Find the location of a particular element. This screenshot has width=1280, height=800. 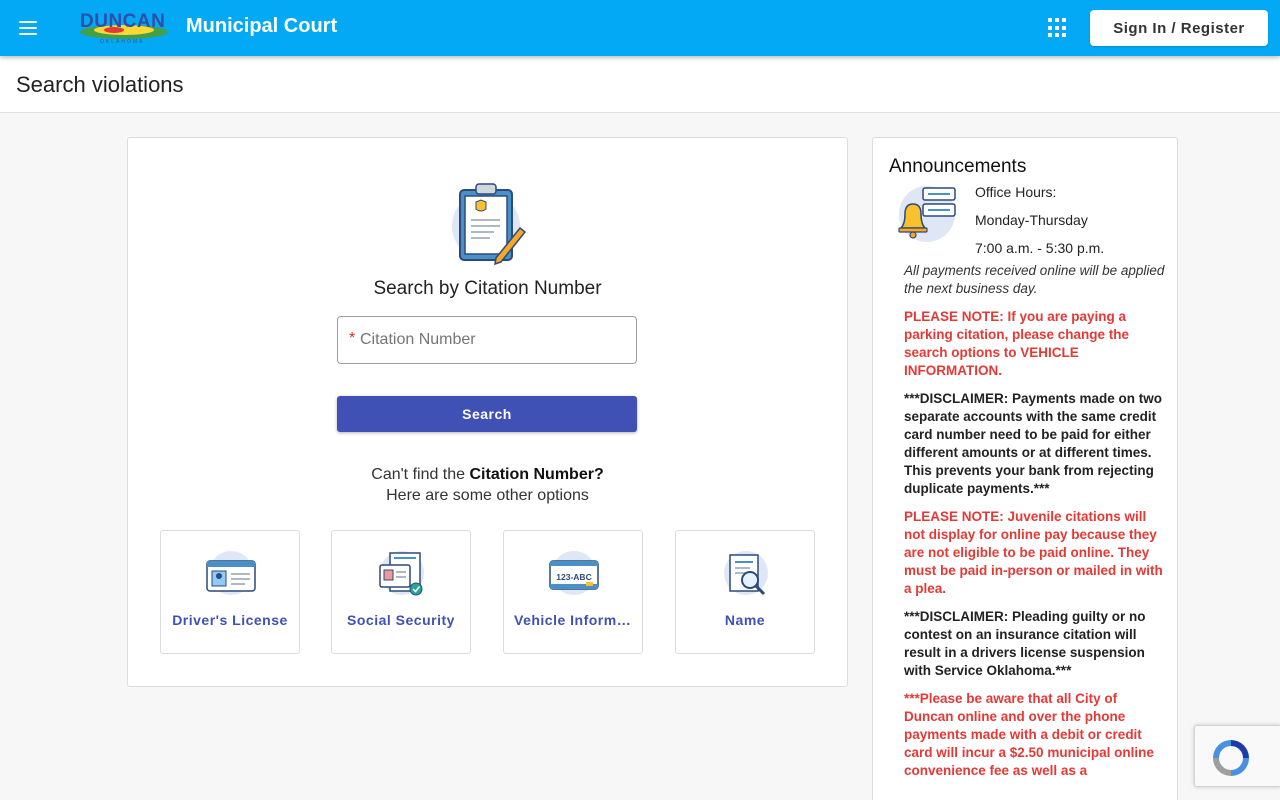

announcements-title: Announcements is located at coordinates (958, 166).